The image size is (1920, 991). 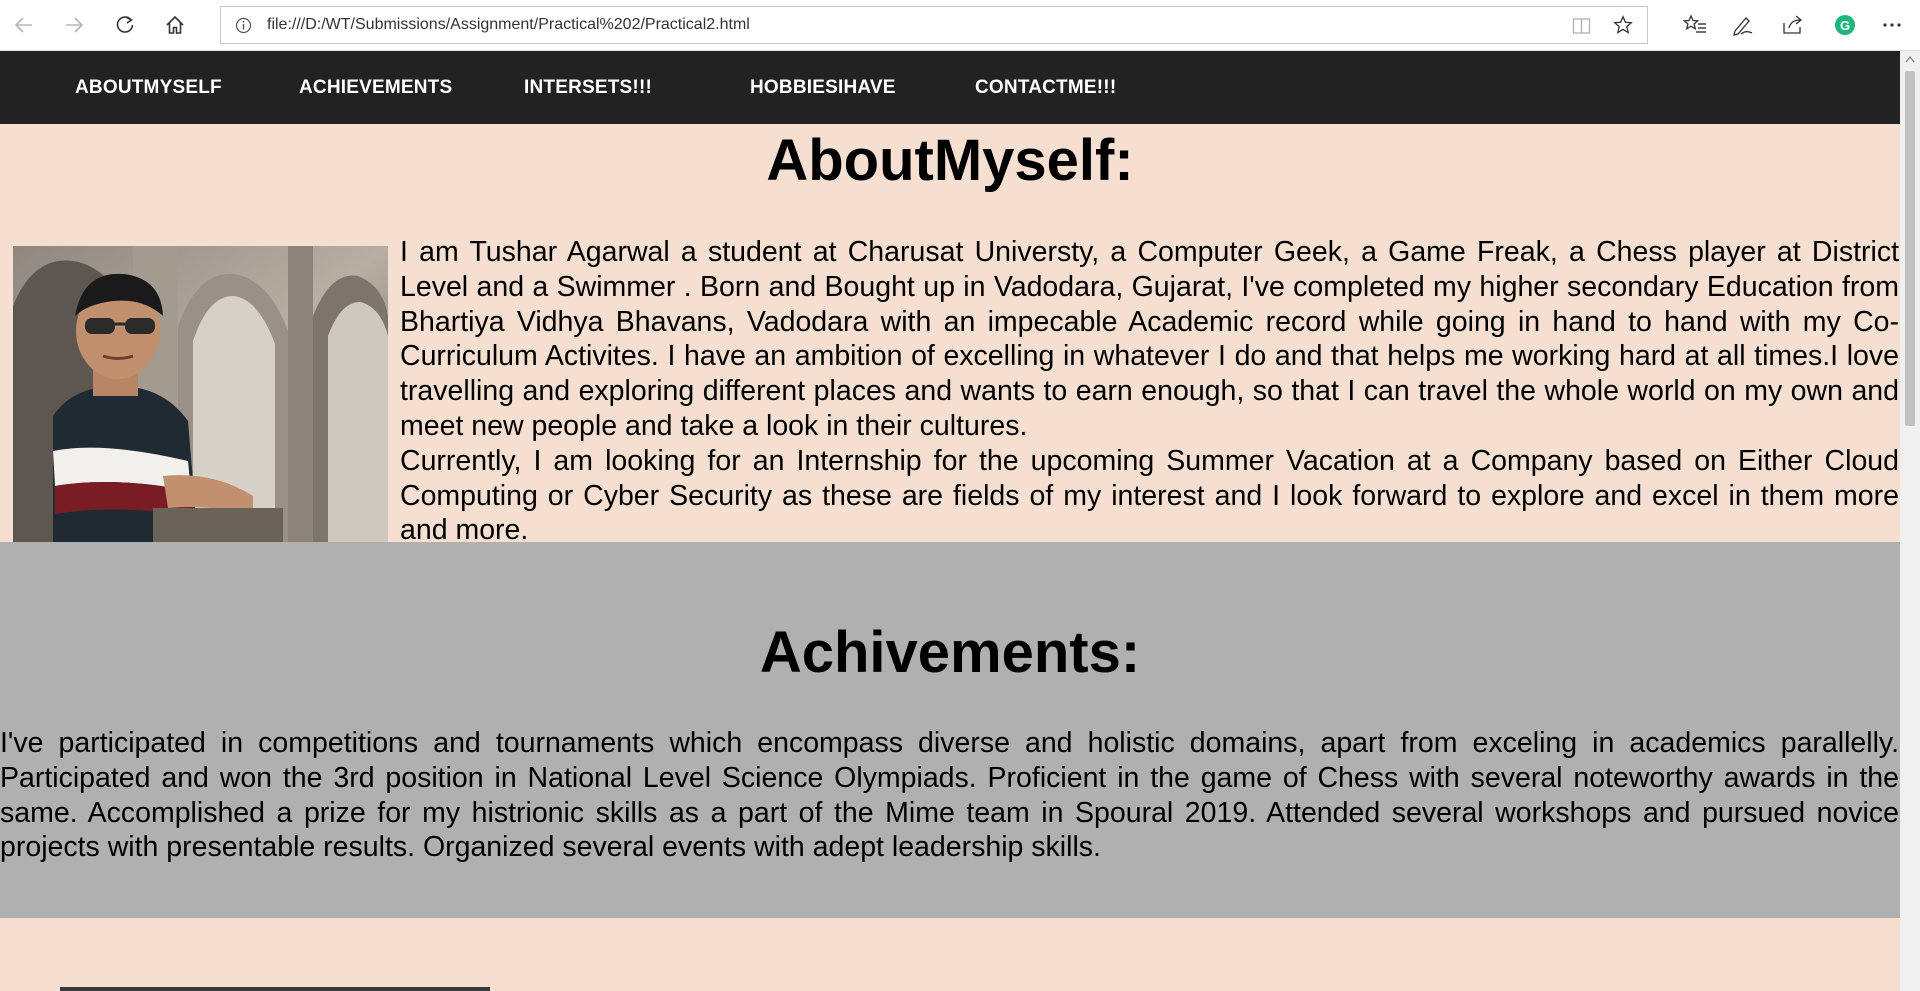 I want to click on share-icon, so click(x=1793, y=24).